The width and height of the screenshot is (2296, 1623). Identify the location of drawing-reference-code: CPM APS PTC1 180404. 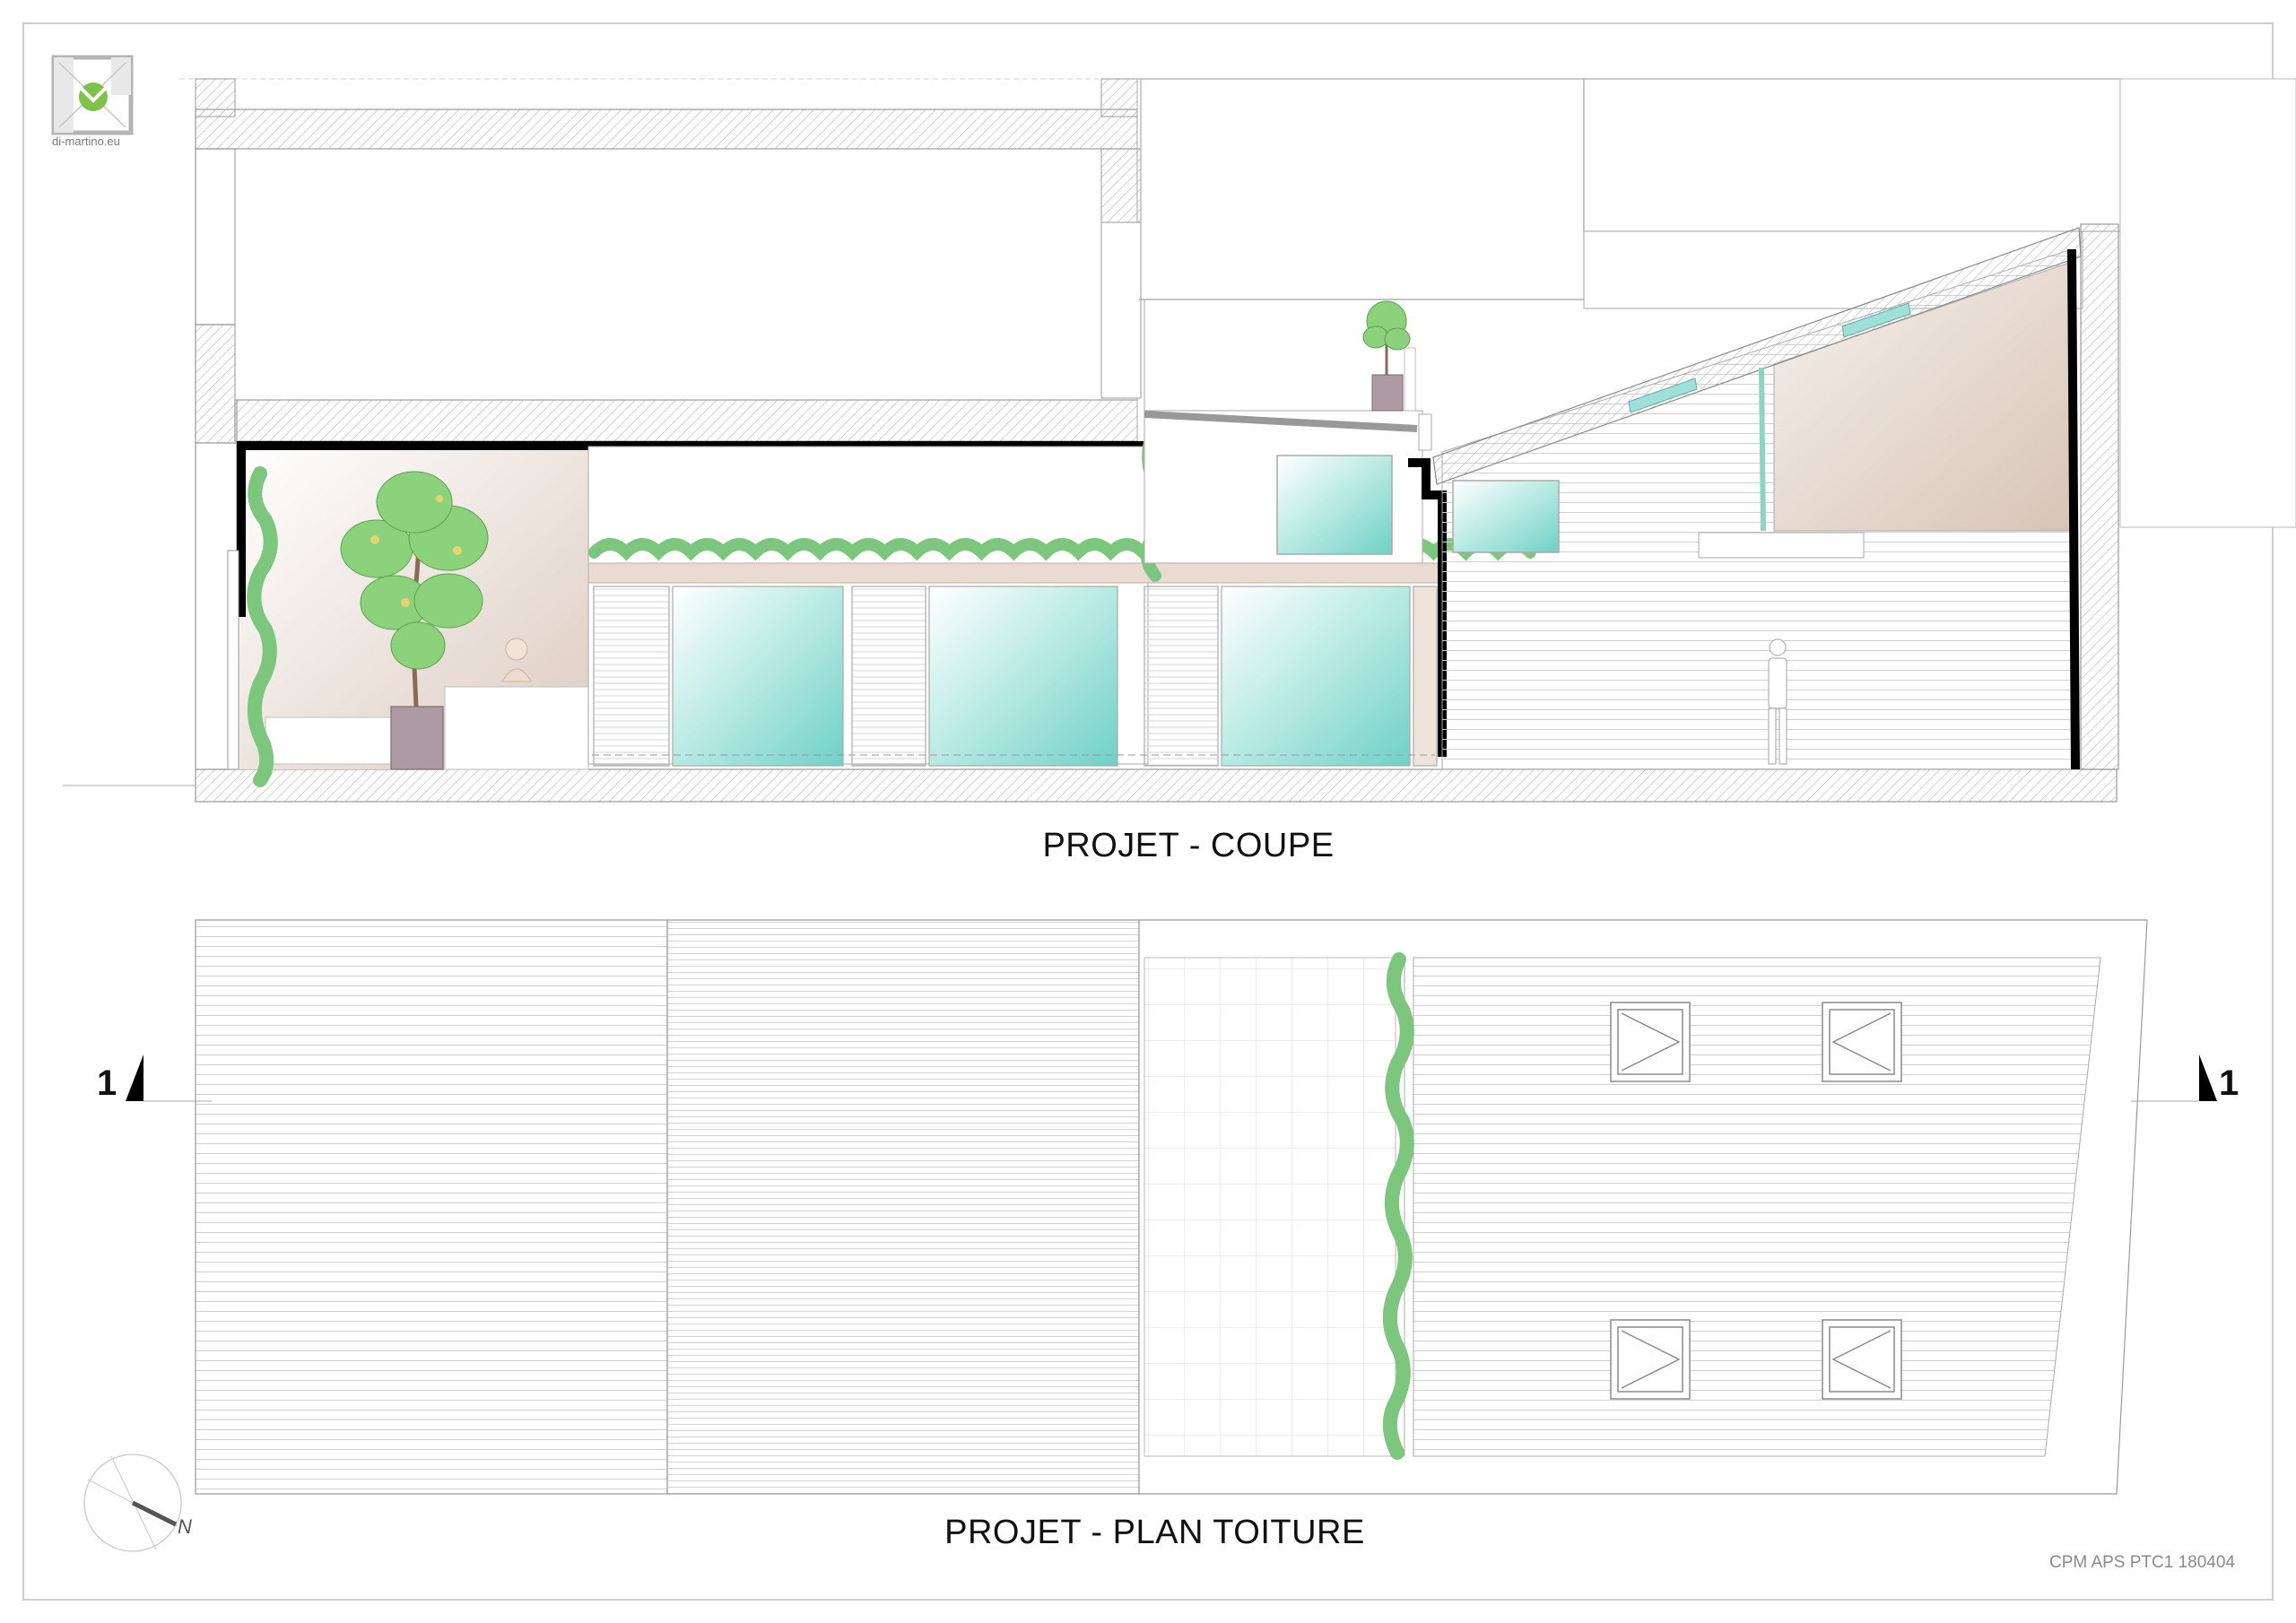
(2142, 1562).